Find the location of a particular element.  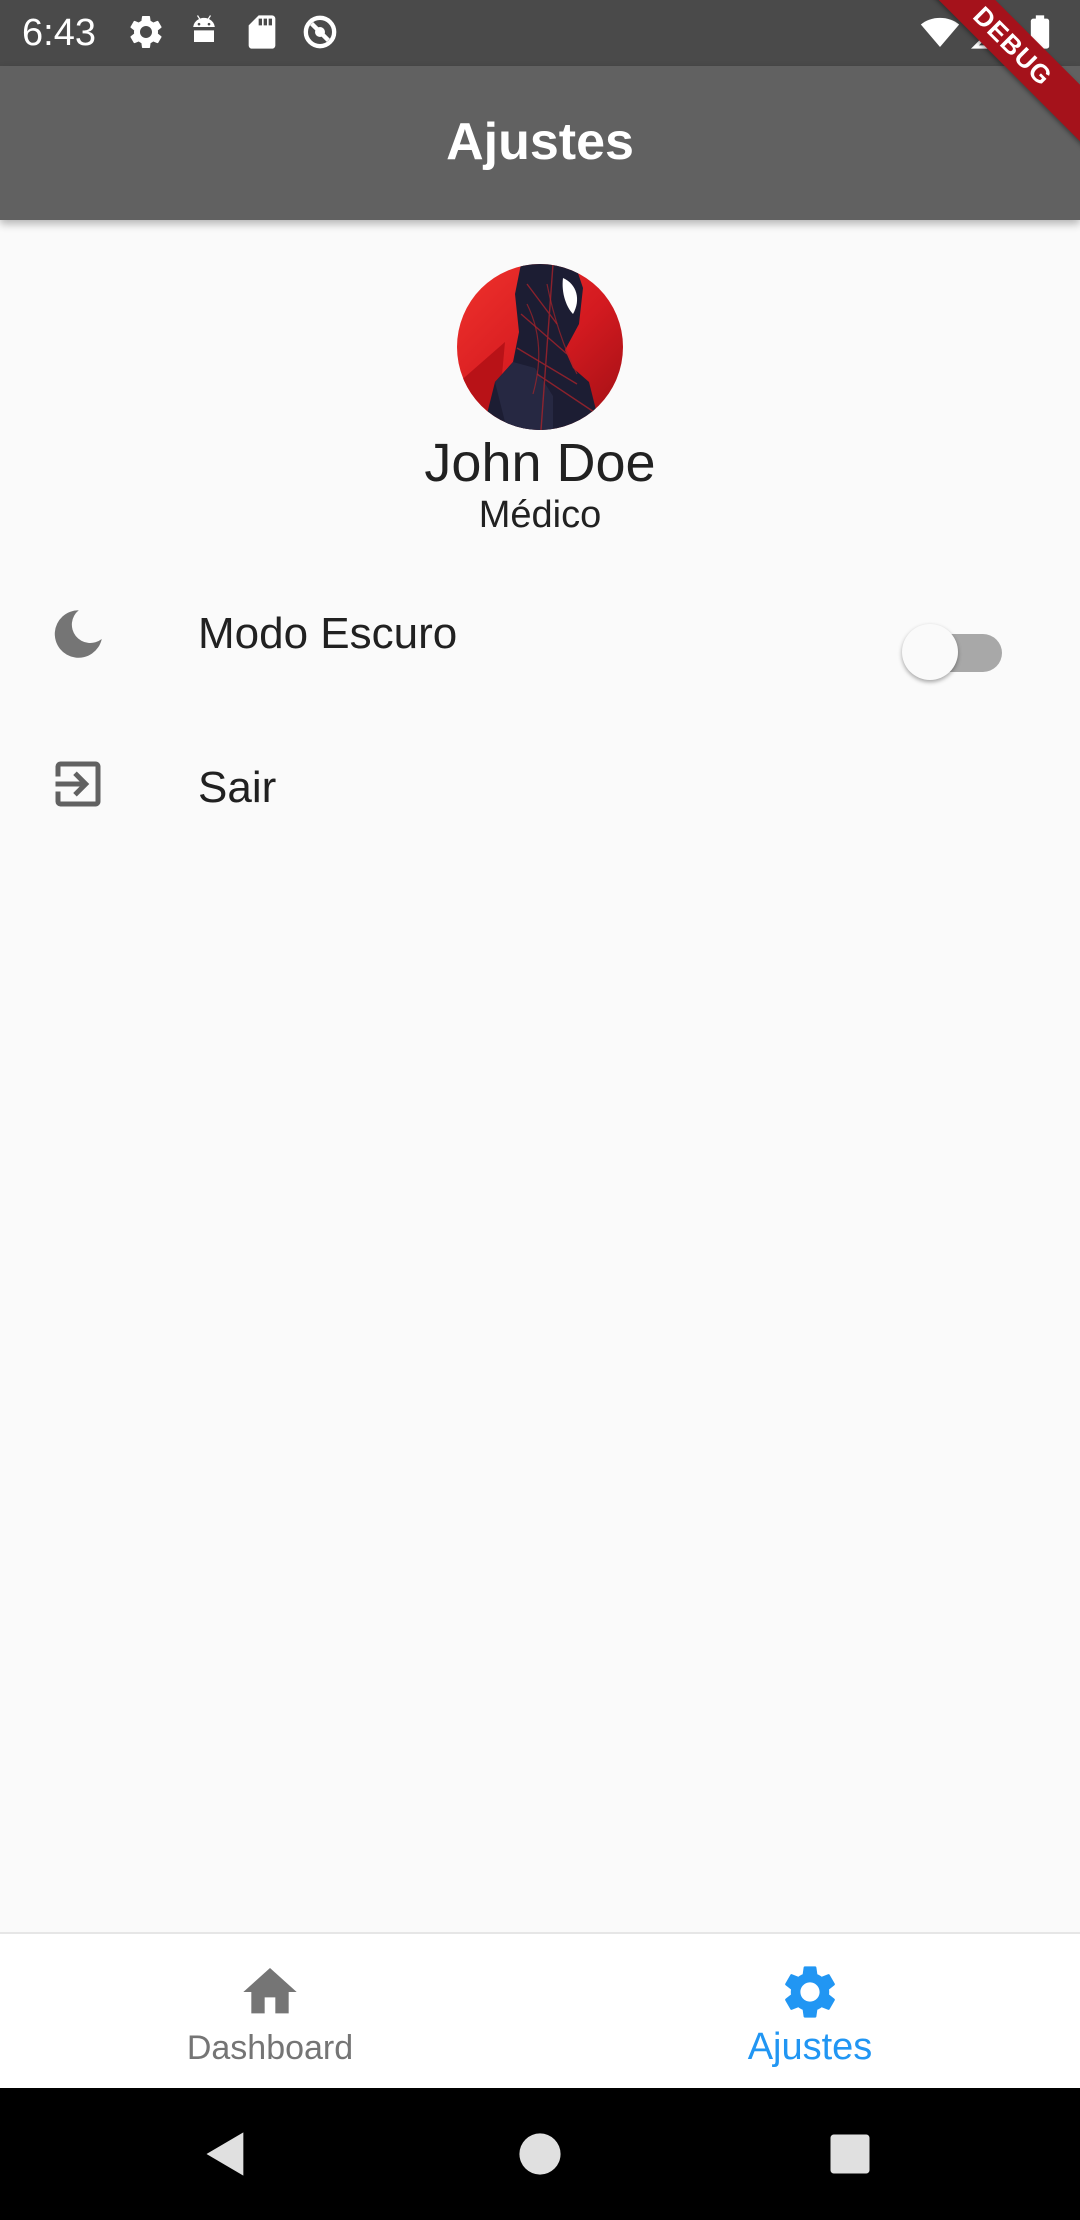

bottom-navigation: Dashboard Ajustes is located at coordinates (540, 2011).